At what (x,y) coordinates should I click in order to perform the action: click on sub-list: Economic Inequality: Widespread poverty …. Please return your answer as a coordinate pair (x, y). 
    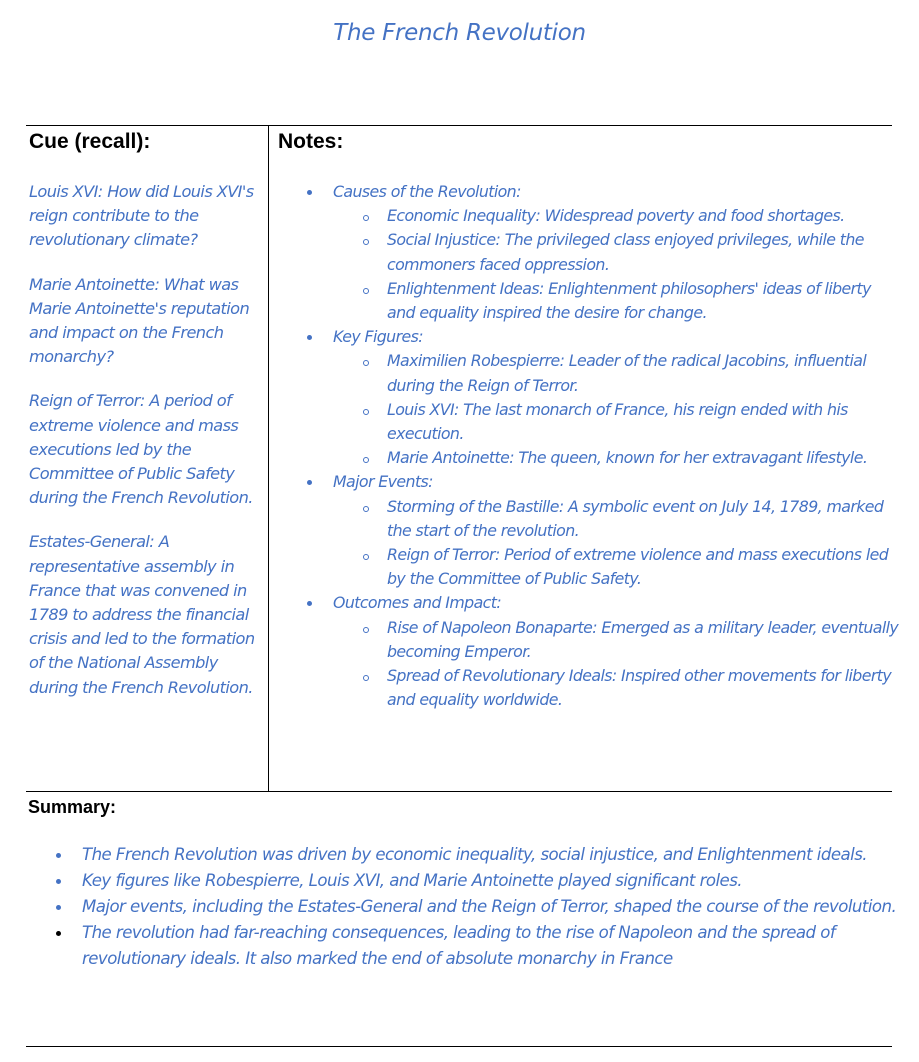
    Looking at the image, I should click on (616, 264).